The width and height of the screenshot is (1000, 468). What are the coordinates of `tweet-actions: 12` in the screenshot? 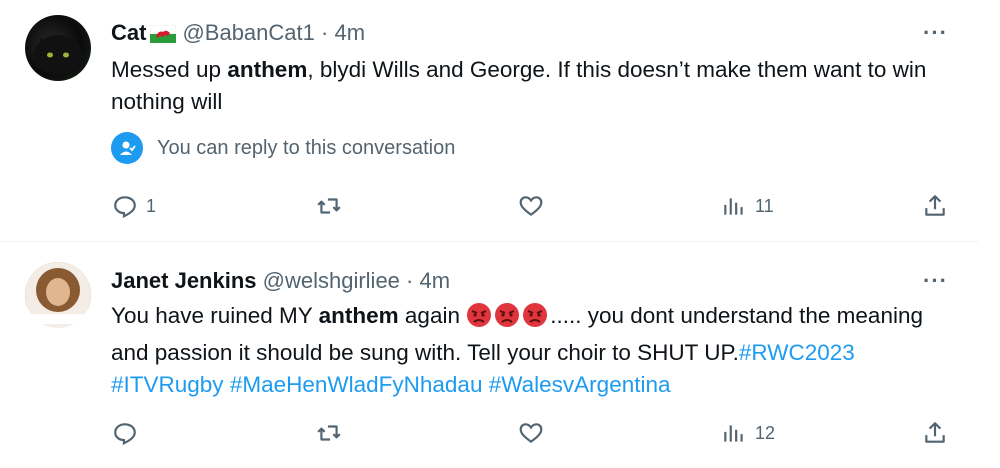 It's located at (489, 435).